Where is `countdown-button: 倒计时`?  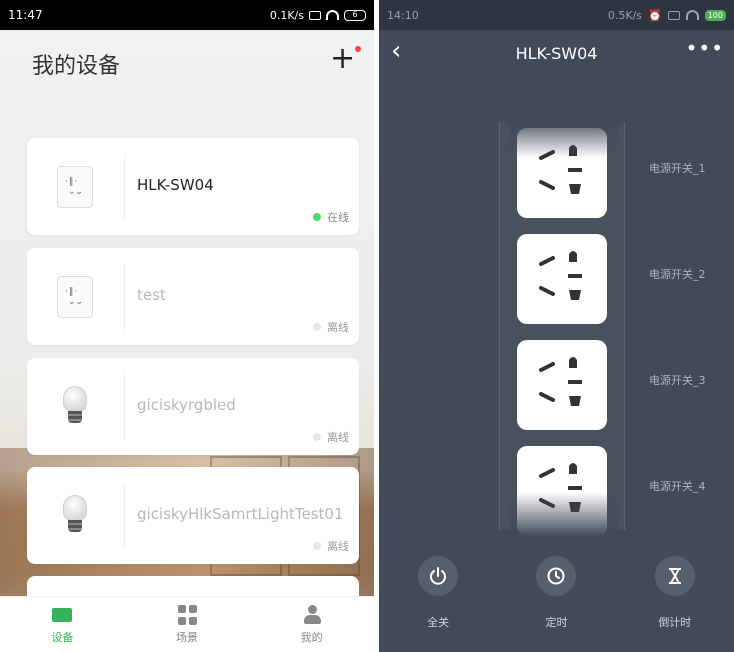 countdown-button: 倒计时 is located at coordinates (675, 593).